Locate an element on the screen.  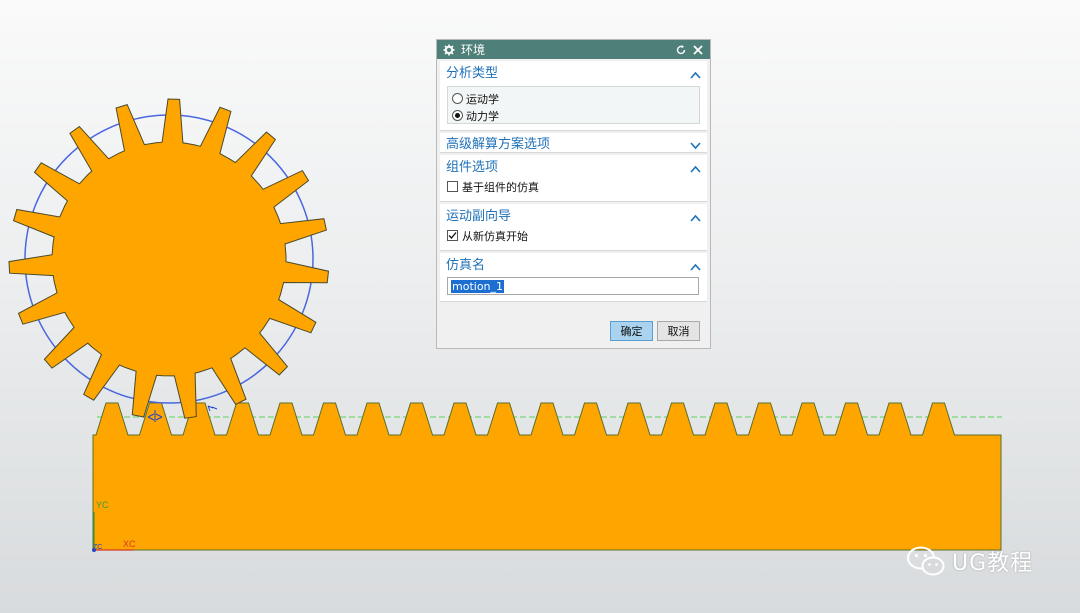
joint-wizard-panel: 运动副向导 从新仿真开始 is located at coordinates (573, 227).